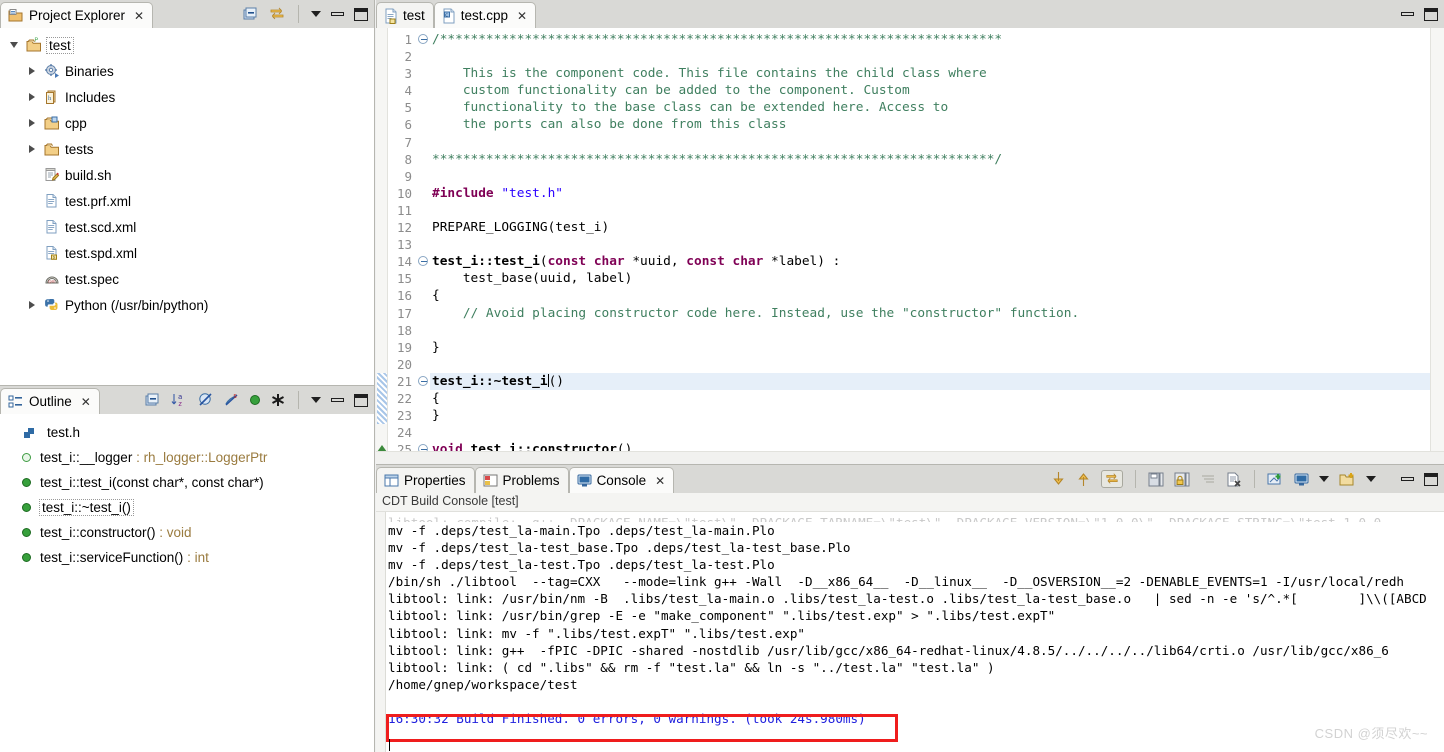  Describe the element at coordinates (937, 381) in the screenshot. I see `code-line: test_i::~test_i()` at that location.